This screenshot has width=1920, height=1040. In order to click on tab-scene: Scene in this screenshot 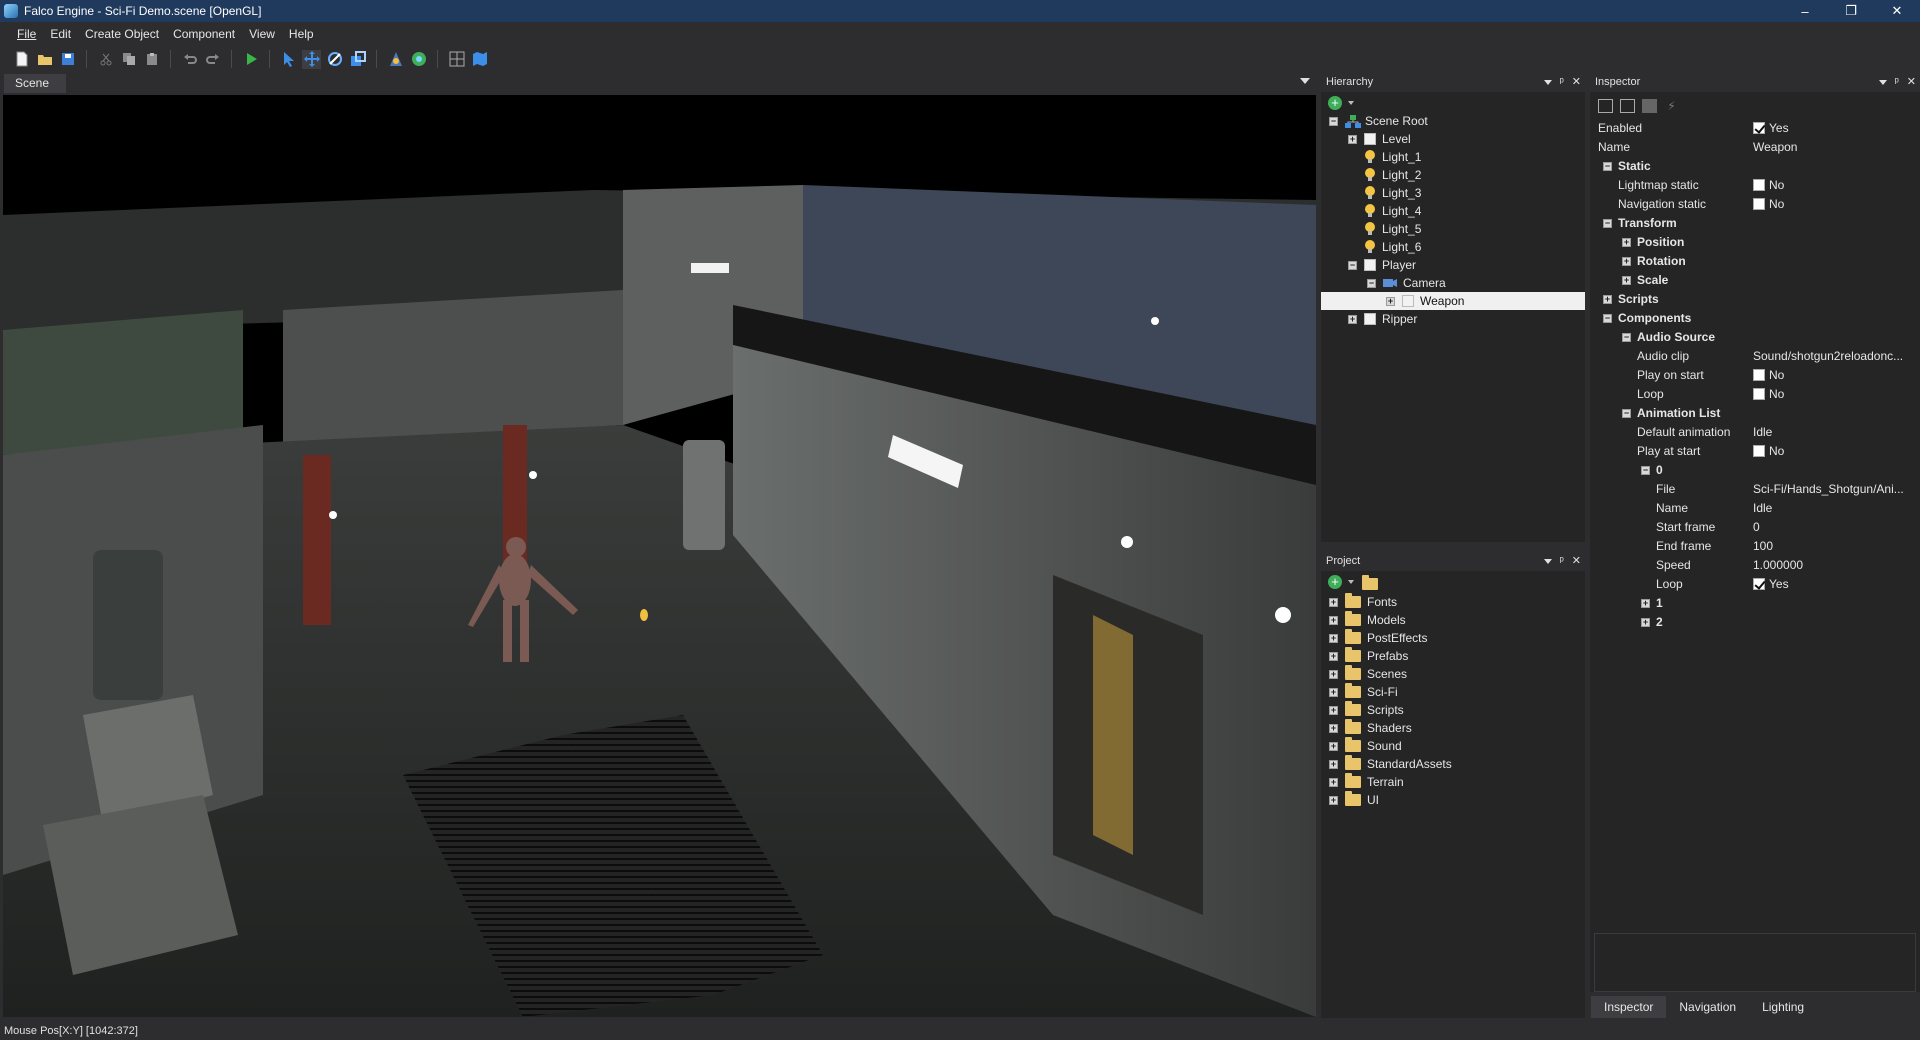, I will do `click(35, 83)`.